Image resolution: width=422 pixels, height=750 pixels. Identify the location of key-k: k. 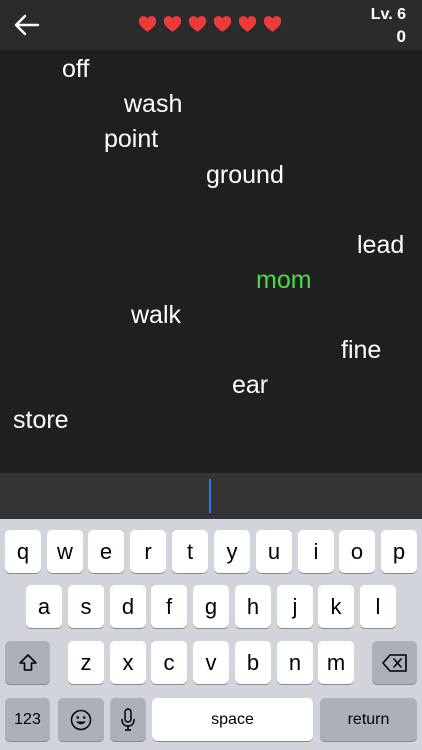
(336, 606).